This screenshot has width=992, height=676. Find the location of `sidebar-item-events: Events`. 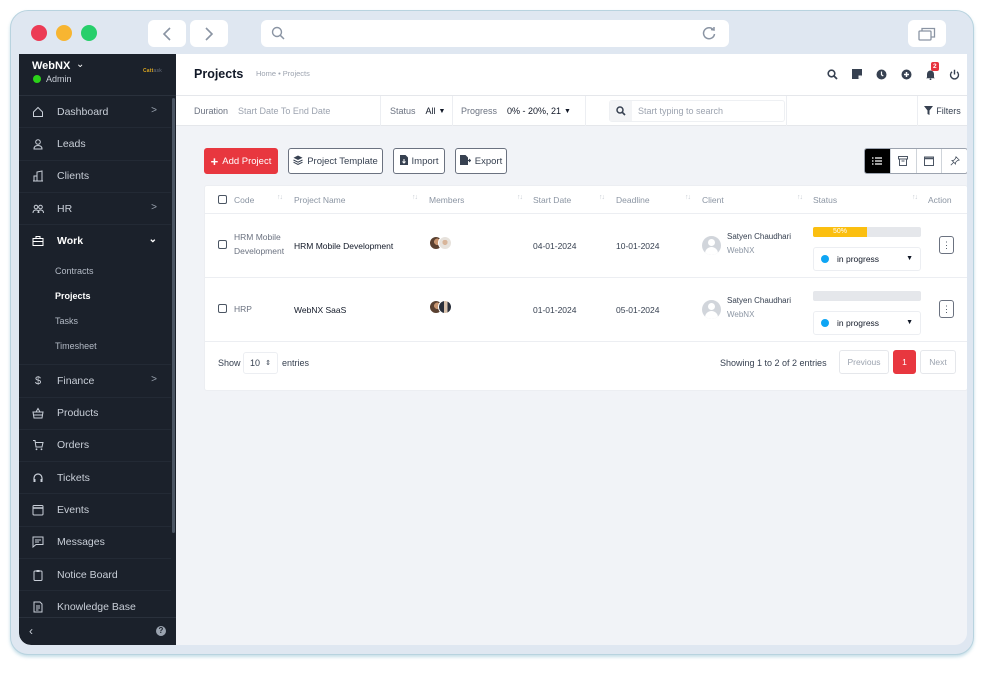

sidebar-item-events: Events is located at coordinates (95, 510).